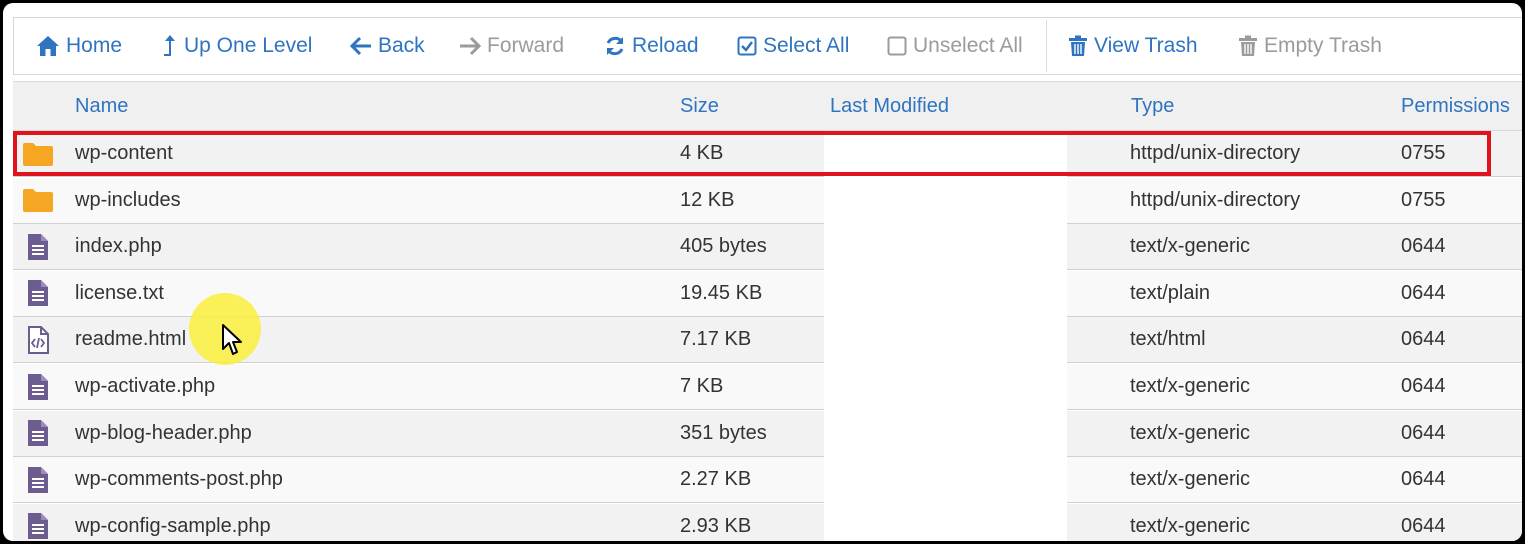  Describe the element at coordinates (124, 153) in the screenshot. I see `file-name: wp-content` at that location.